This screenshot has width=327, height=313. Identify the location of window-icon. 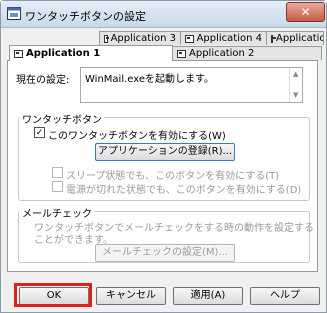
(14, 13).